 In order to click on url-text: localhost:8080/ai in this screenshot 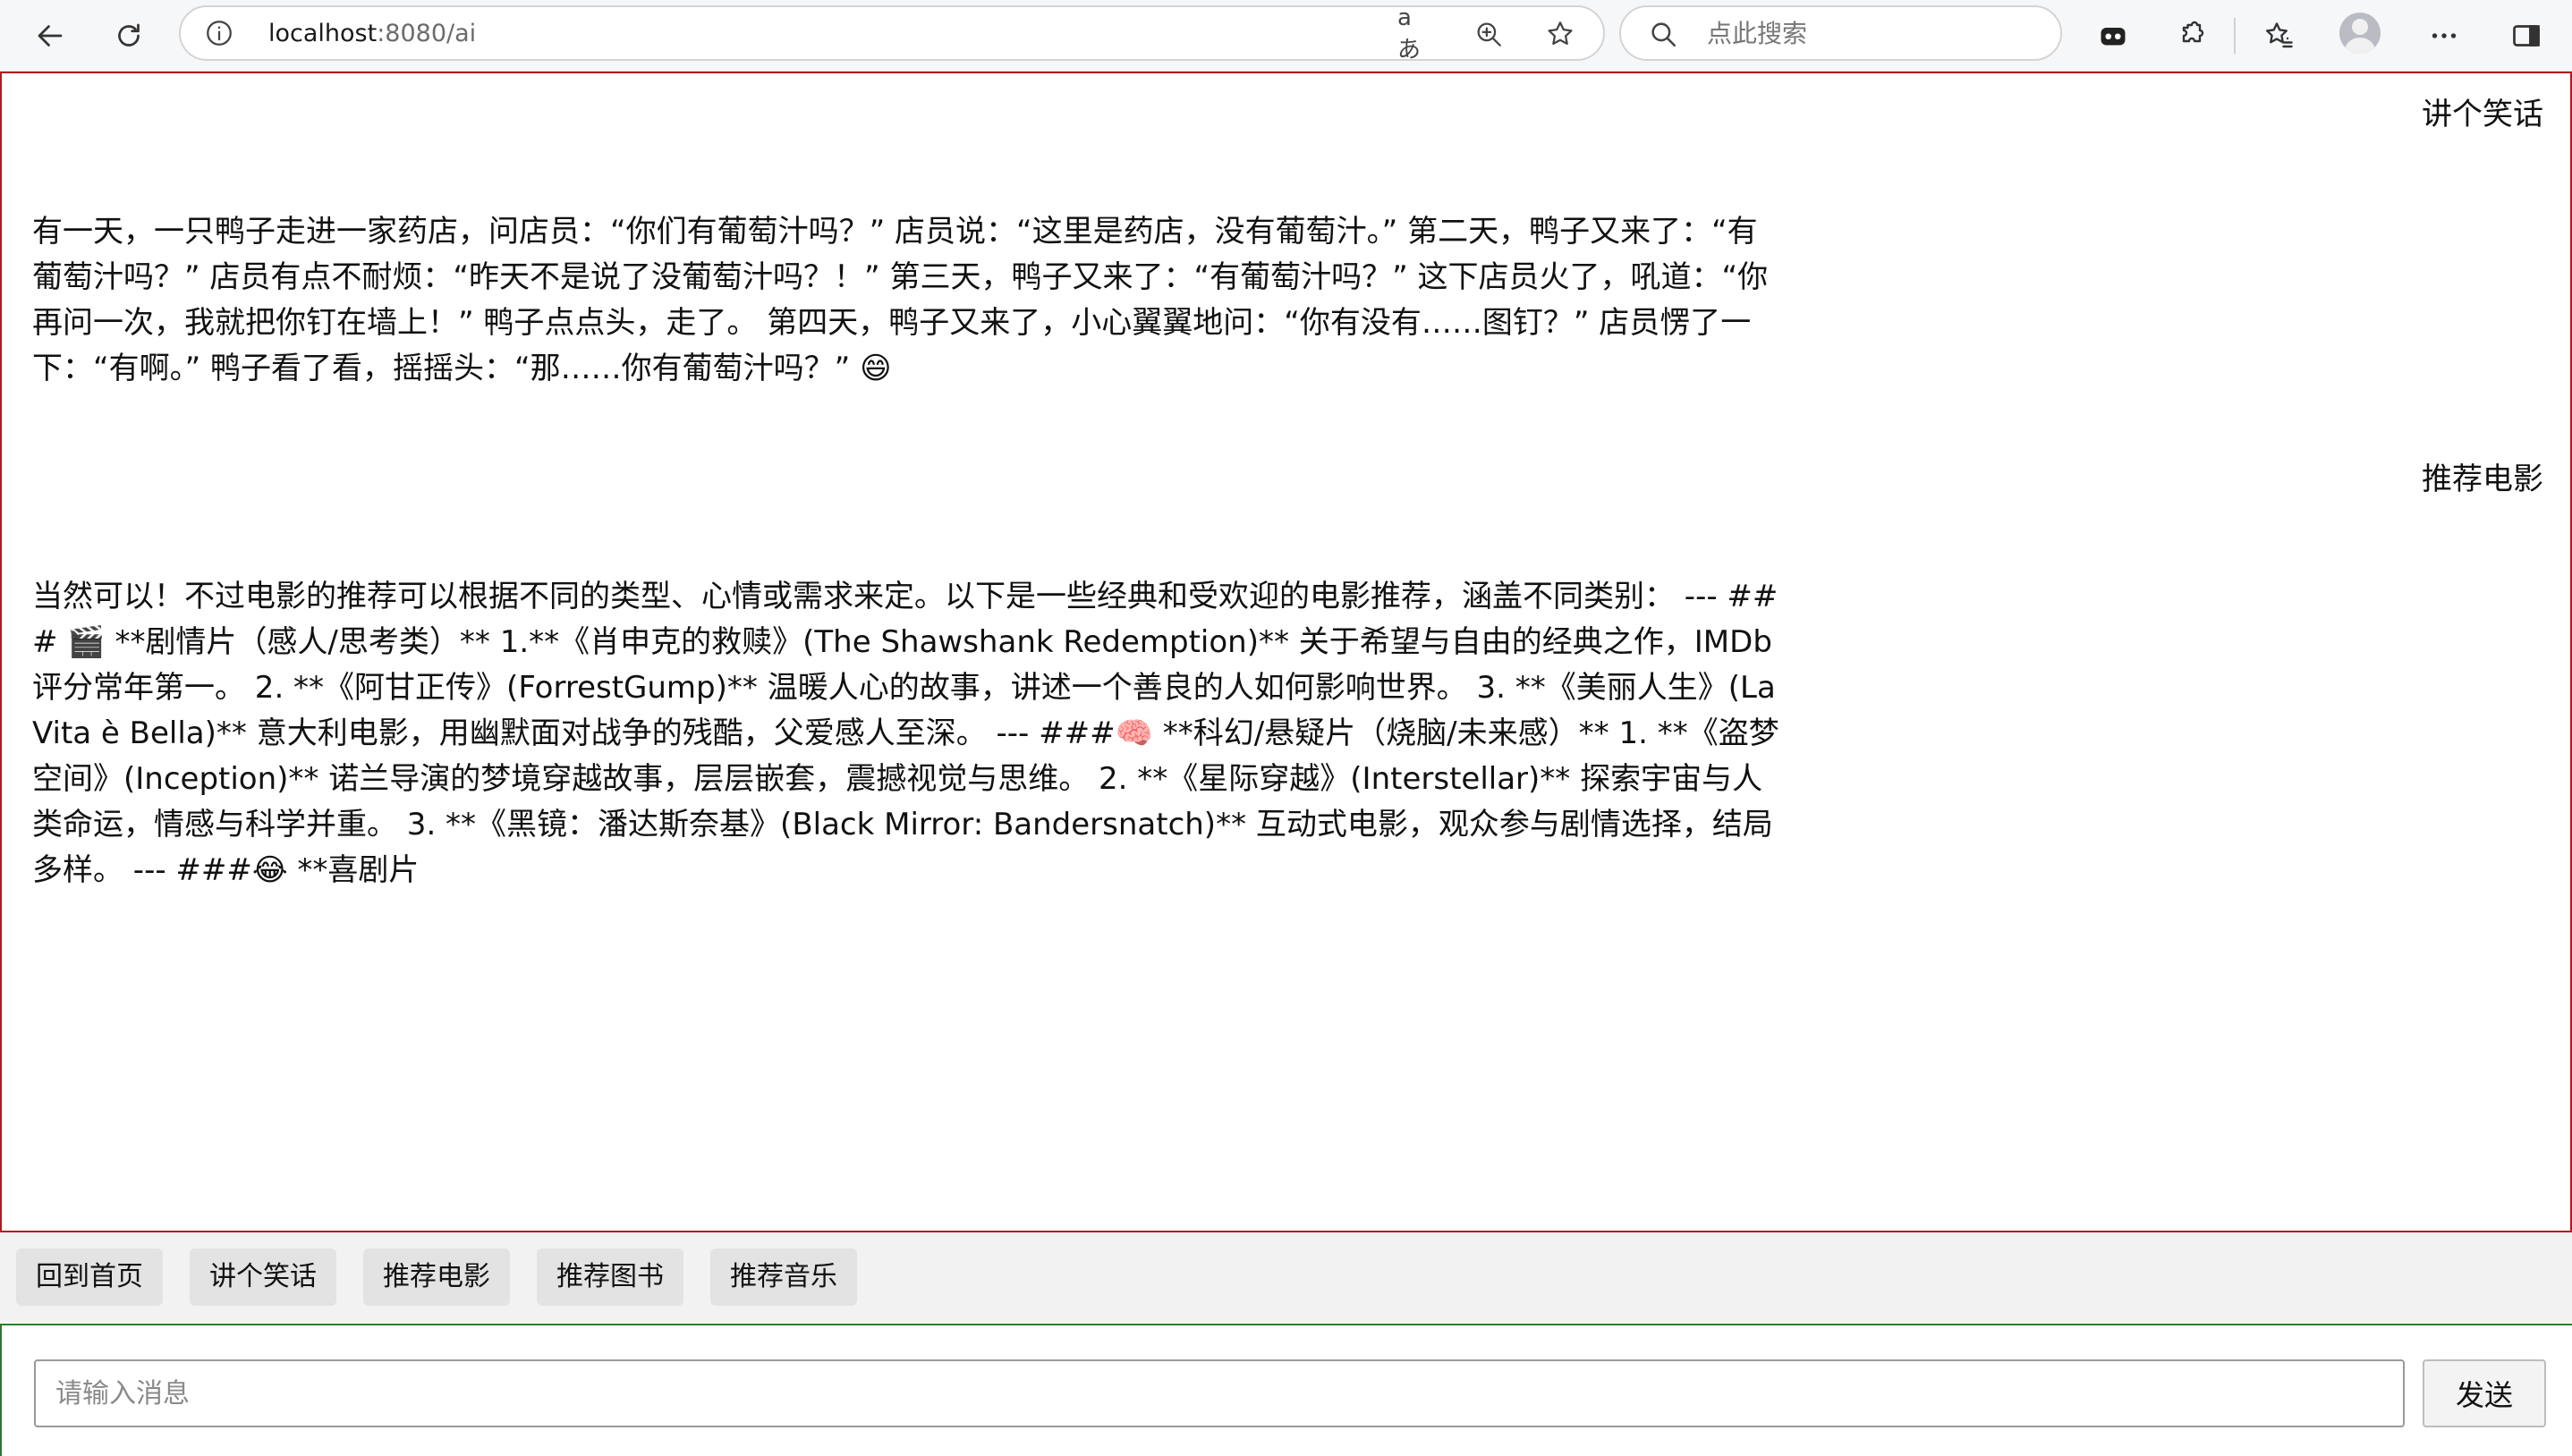, I will do `click(372, 34)`.